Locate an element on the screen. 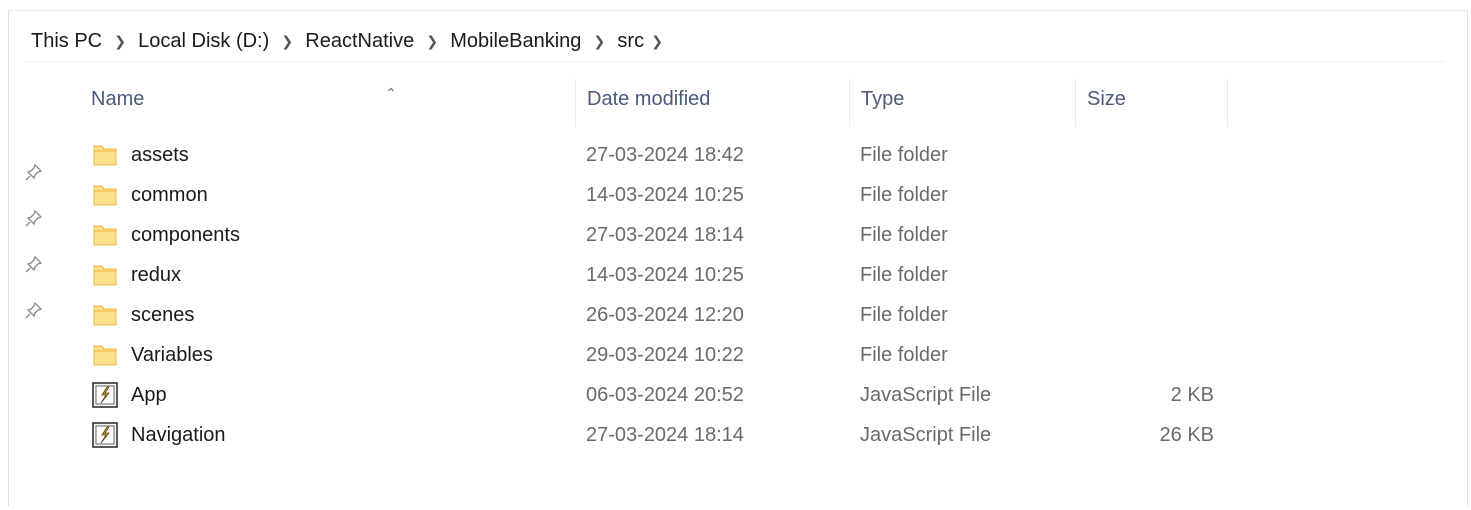 The width and height of the screenshot is (1471, 510). file-name: redux is located at coordinates (156, 275).